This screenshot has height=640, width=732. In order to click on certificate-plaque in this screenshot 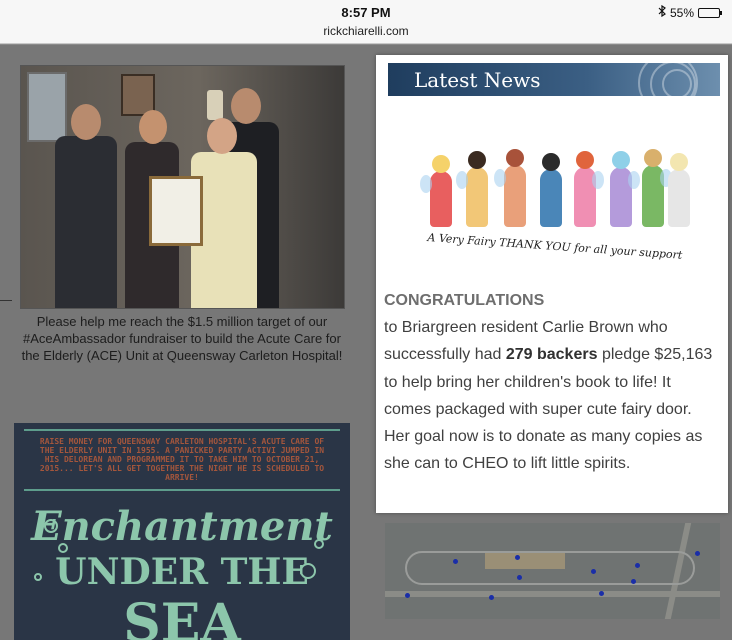, I will do `click(176, 211)`.